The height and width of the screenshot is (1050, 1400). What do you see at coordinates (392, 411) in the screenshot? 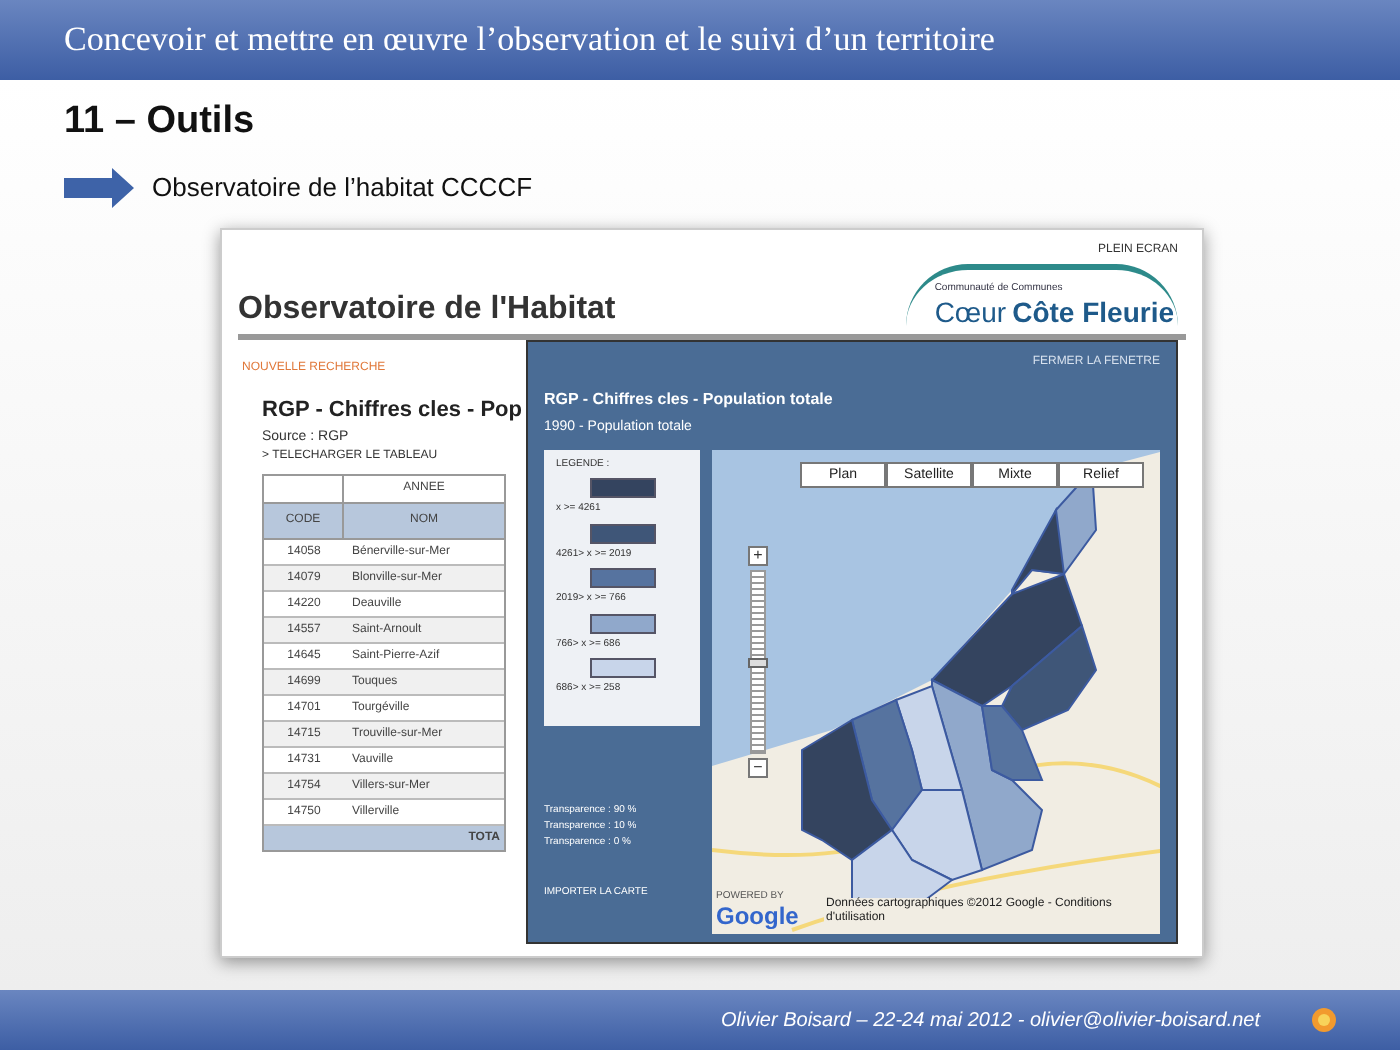
I see `table-title: RGP - Chiffres cles - Pop` at bounding box center [392, 411].